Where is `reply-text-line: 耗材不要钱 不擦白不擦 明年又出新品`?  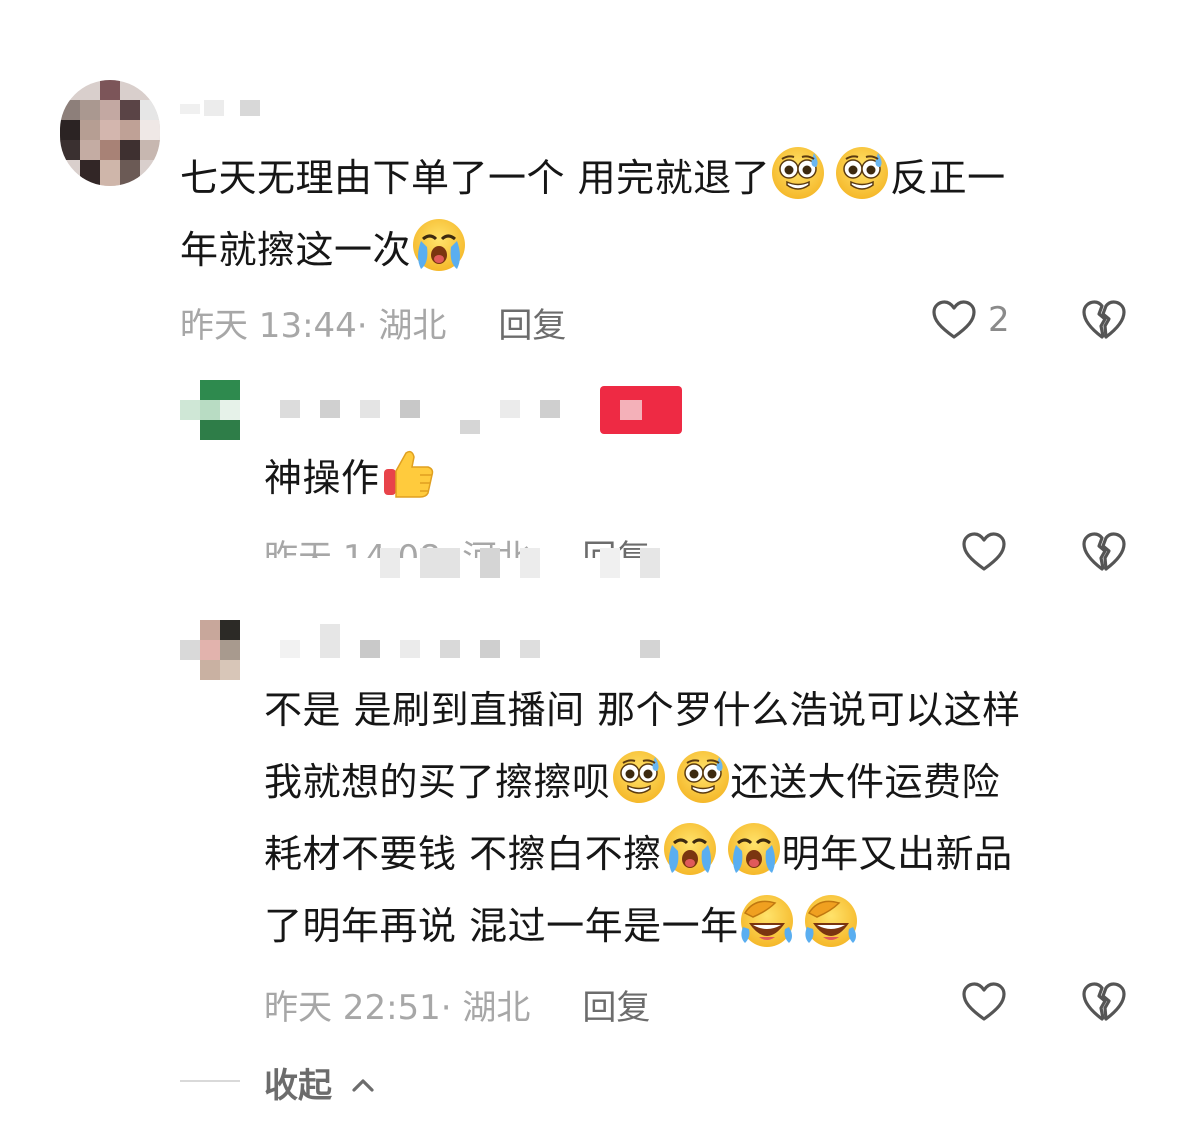
reply-text-line: 耗材不要钱 不擦白不擦 明年又出新品 is located at coordinates (638, 854).